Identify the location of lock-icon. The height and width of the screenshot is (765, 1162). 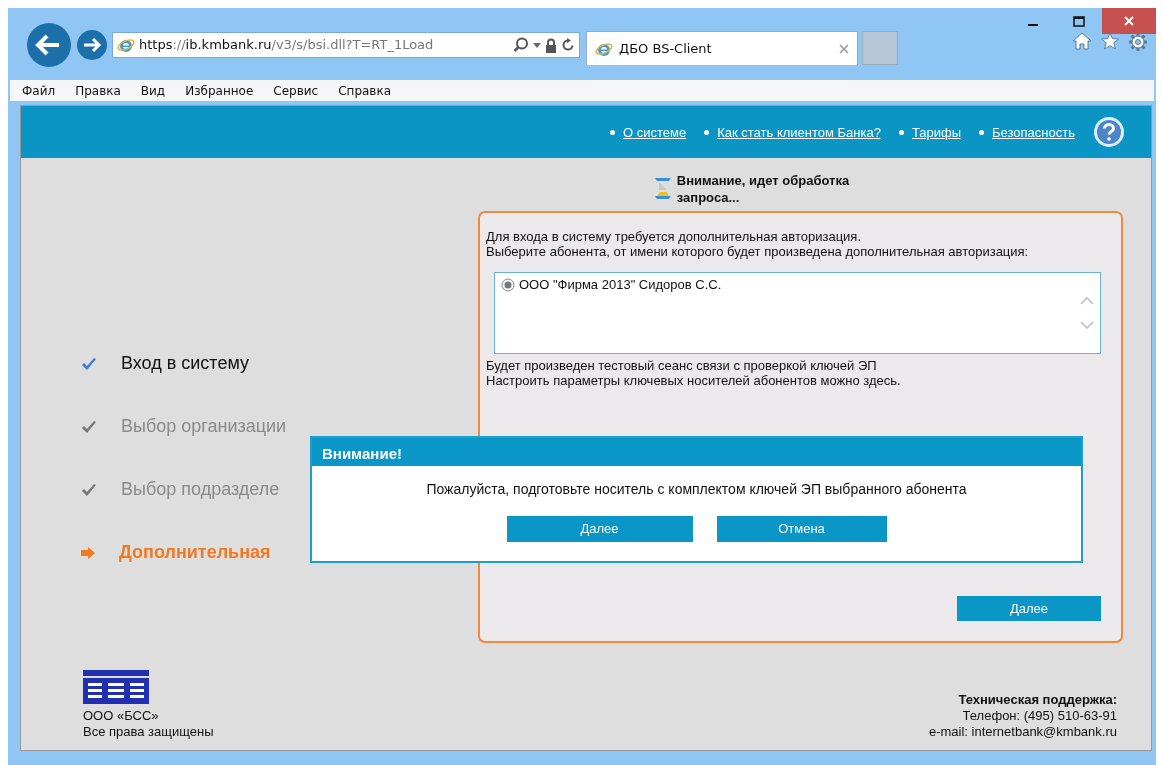
(551, 45).